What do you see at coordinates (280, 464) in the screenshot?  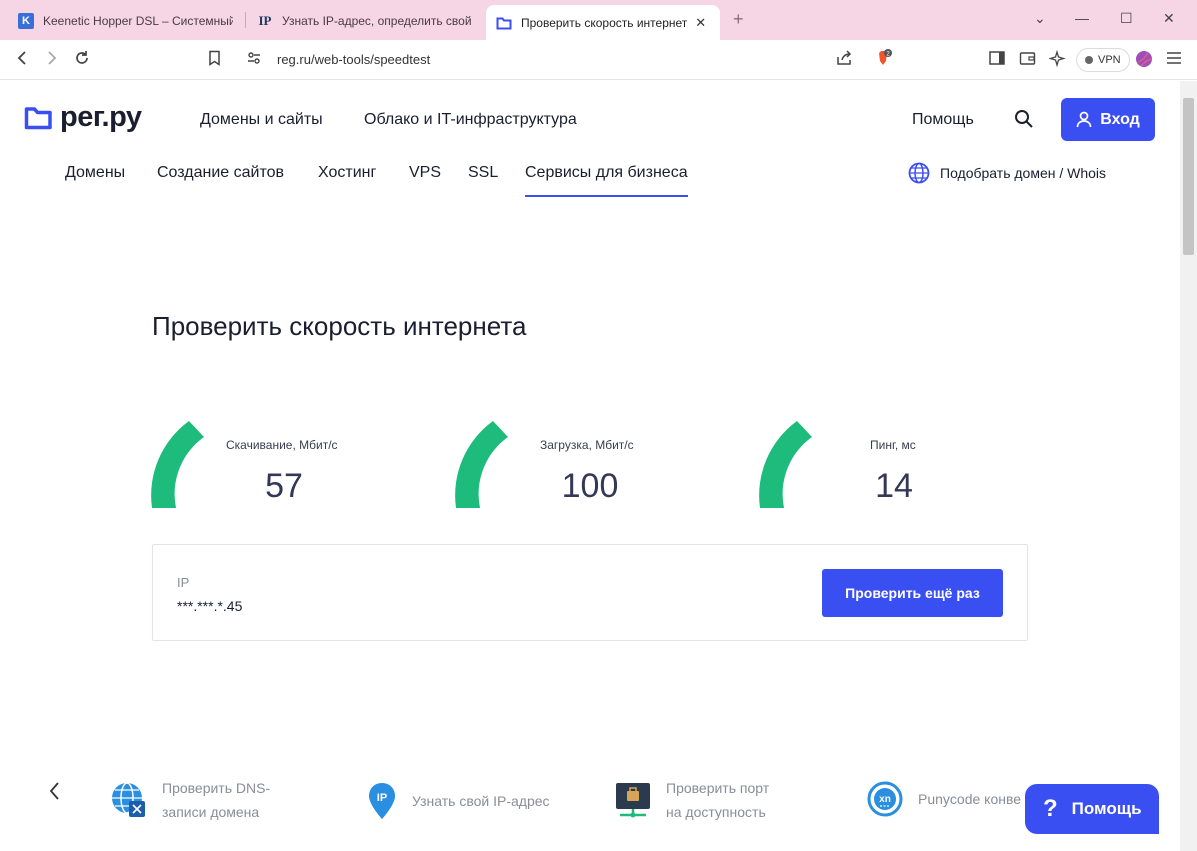 I see `download-gauge: Скачивание, Мбит/с 57` at bounding box center [280, 464].